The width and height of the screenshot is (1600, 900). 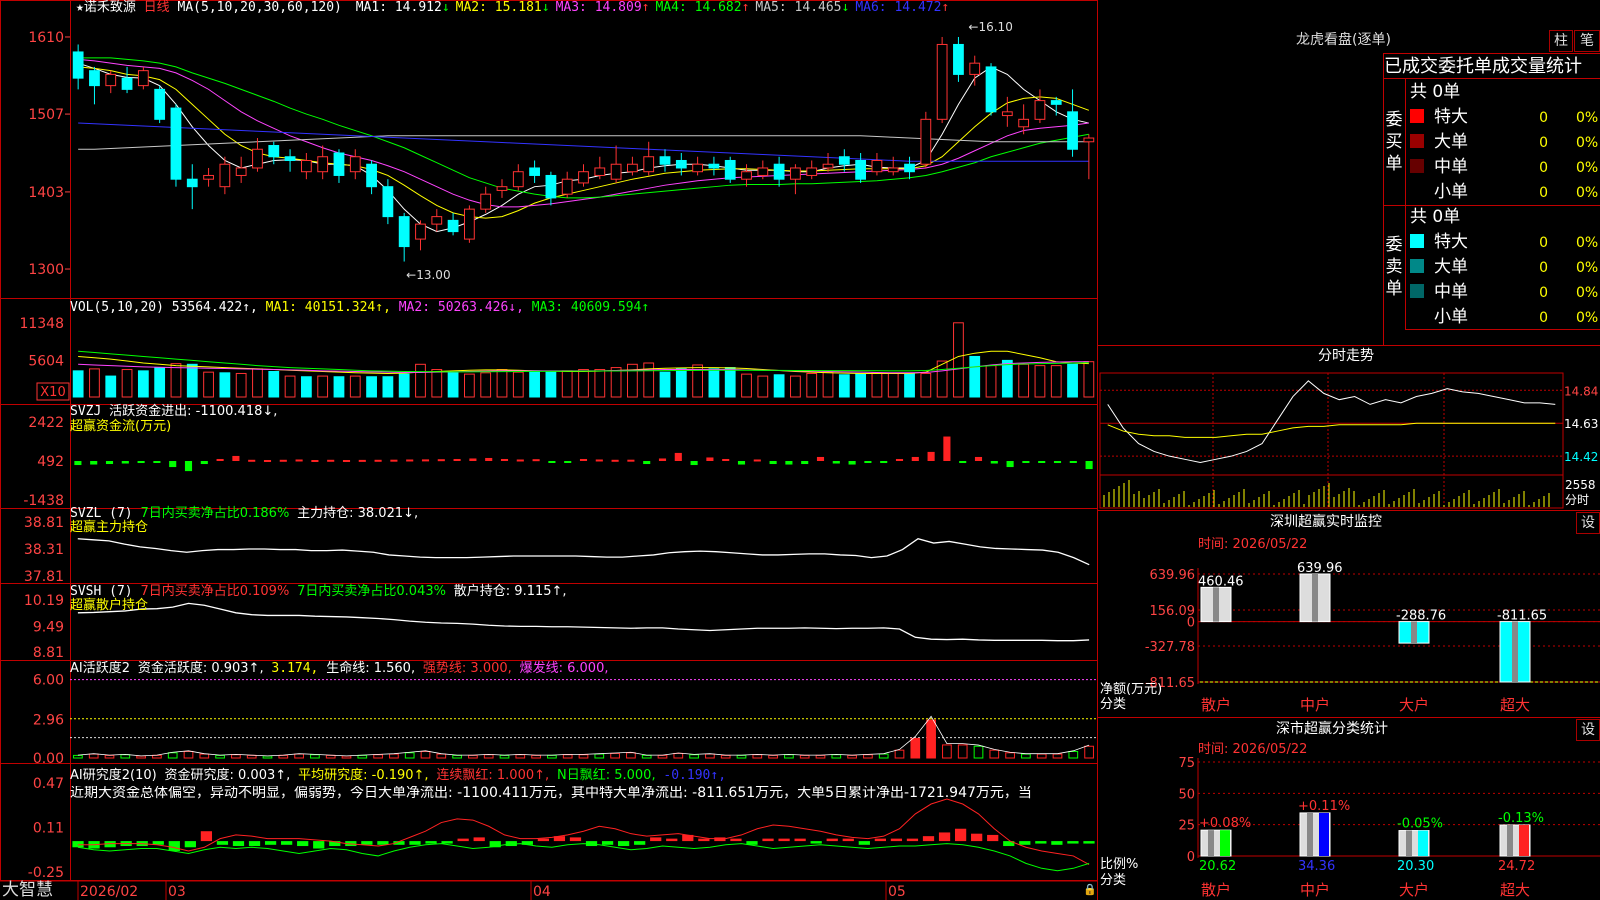 I want to click on classify-tick-label: 50, so click(x=1186, y=794).